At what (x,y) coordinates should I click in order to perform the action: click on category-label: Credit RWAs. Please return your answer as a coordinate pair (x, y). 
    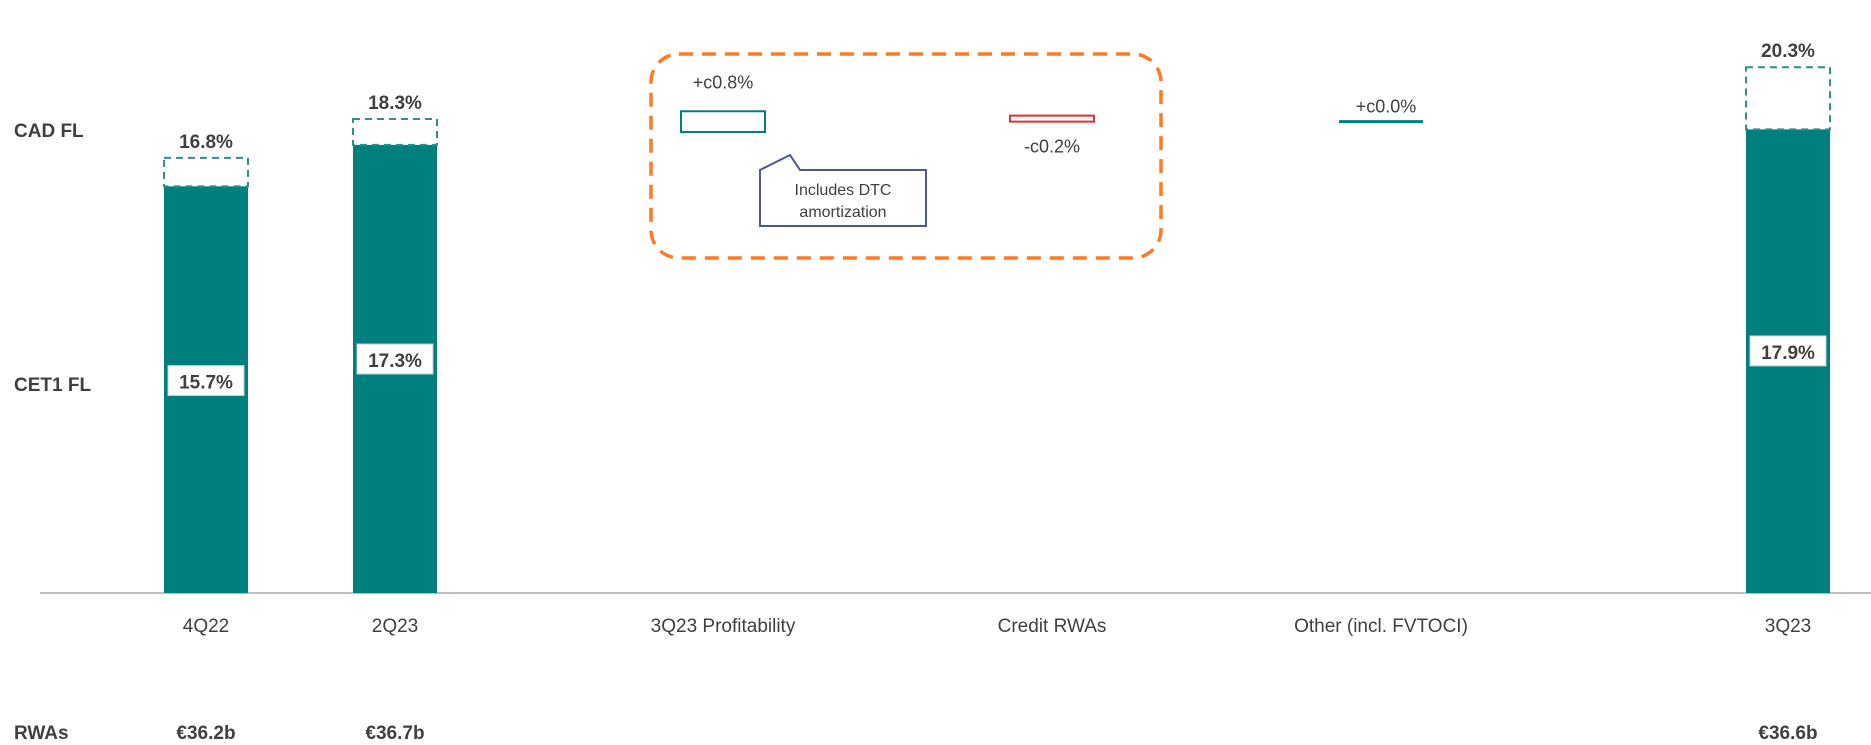
    Looking at the image, I should click on (1052, 626).